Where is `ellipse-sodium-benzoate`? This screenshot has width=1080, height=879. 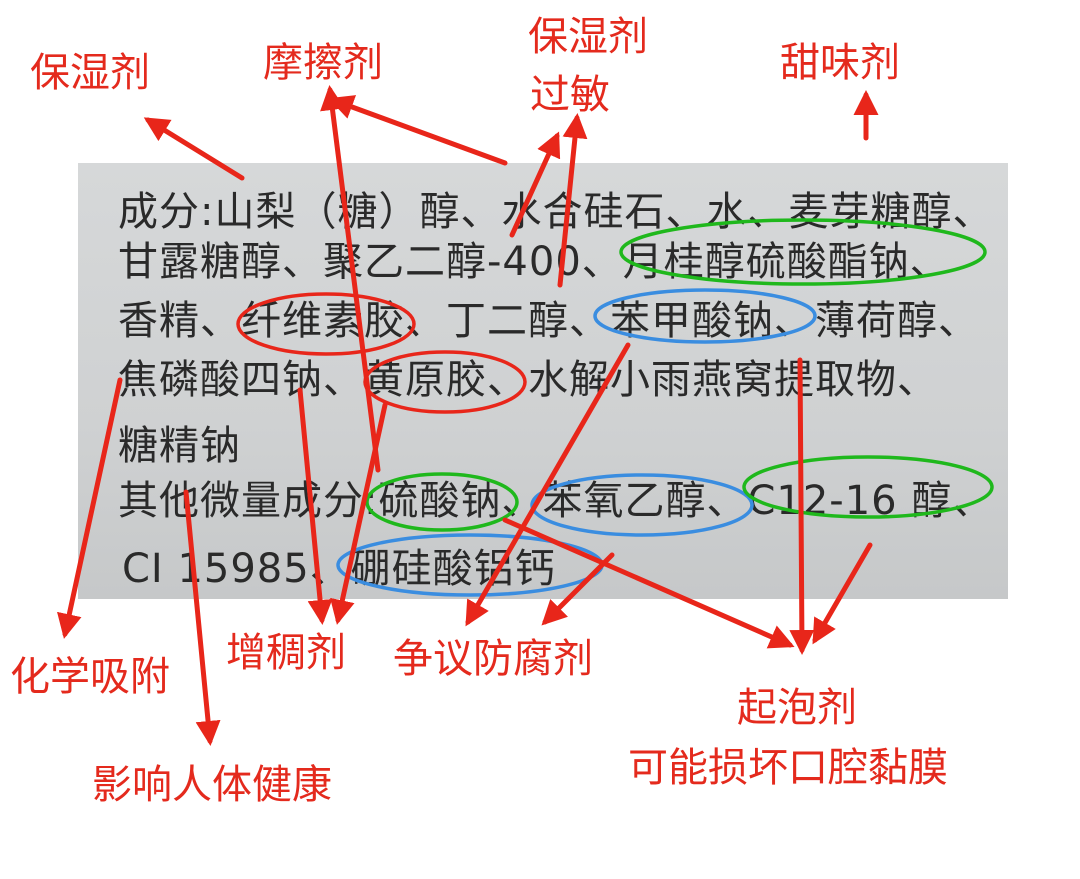
ellipse-sodium-benzoate is located at coordinates (705, 316).